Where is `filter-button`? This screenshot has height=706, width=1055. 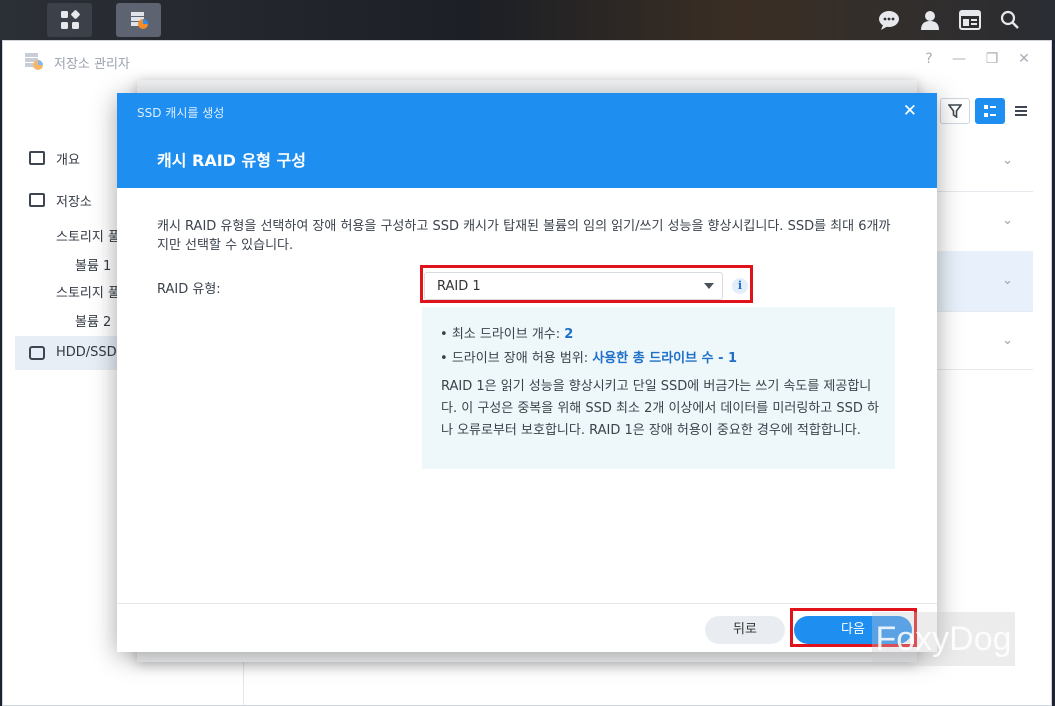 filter-button is located at coordinates (955, 111).